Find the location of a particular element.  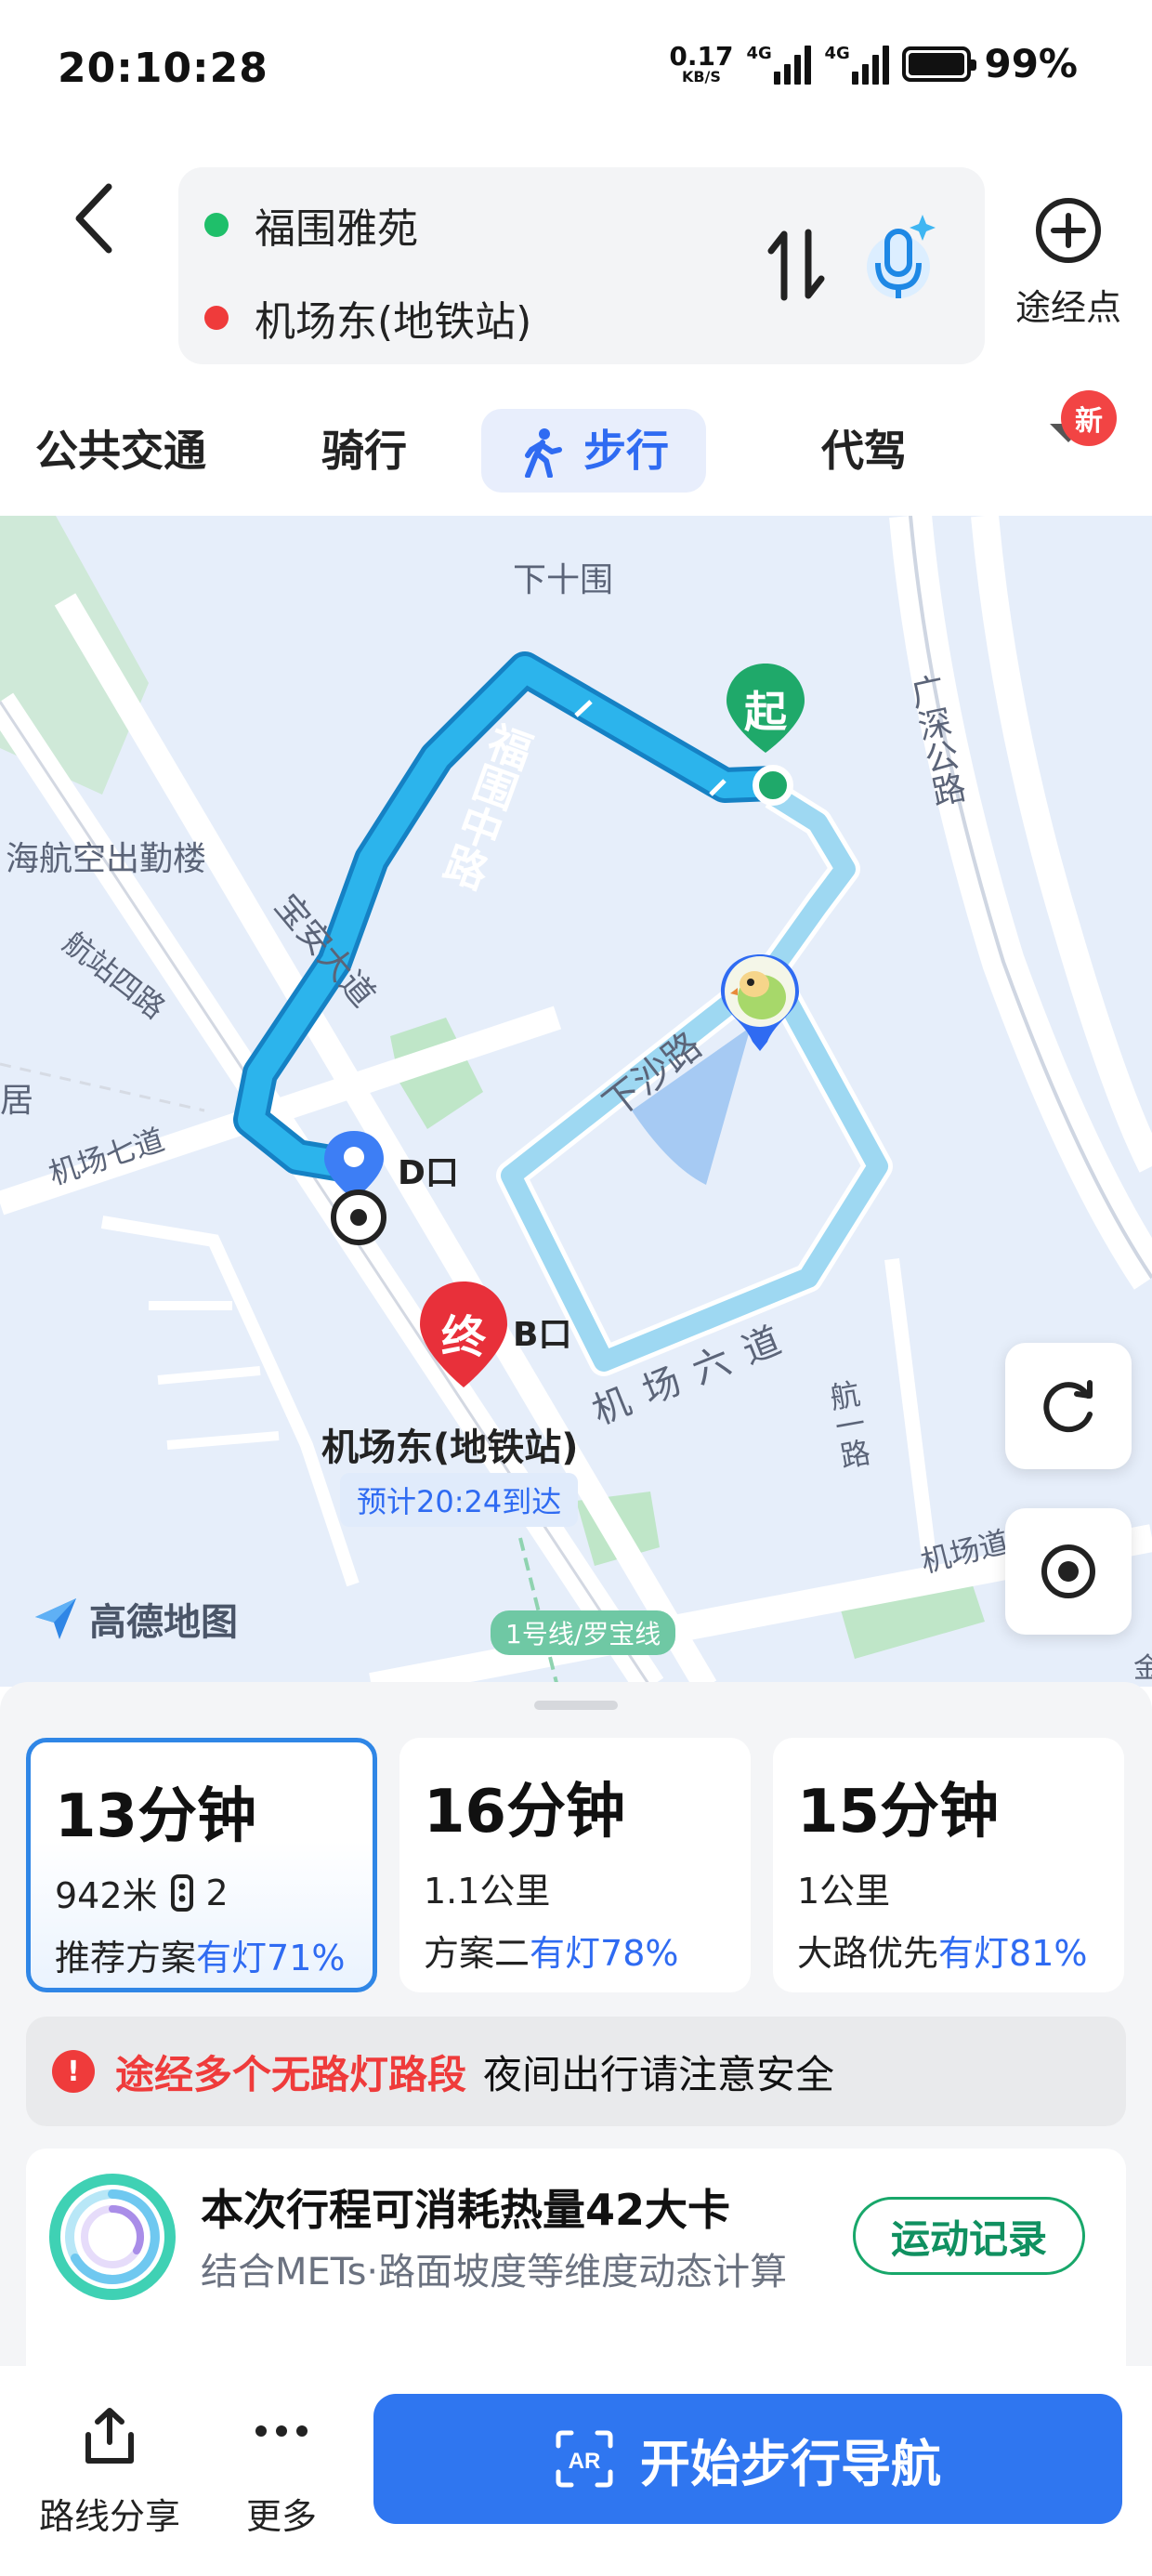

bird-avatar-icon is located at coordinates (760, 1002).